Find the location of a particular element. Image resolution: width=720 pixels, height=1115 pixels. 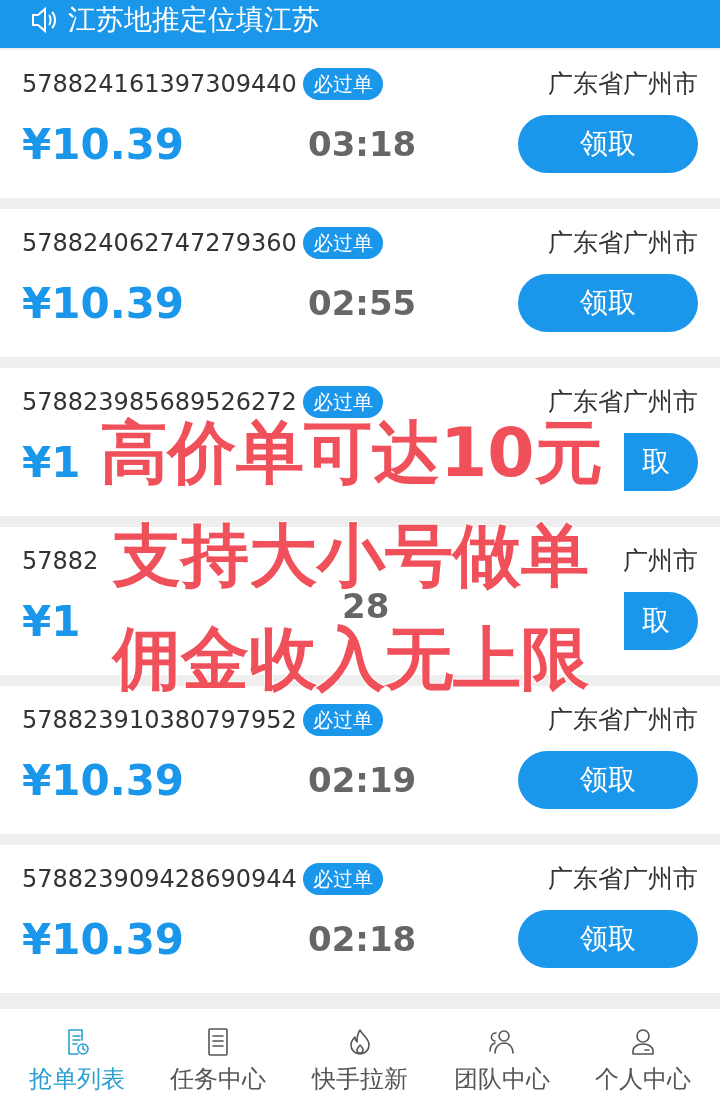

promo-text: 支持大小号做单 is located at coordinates (351, 556).